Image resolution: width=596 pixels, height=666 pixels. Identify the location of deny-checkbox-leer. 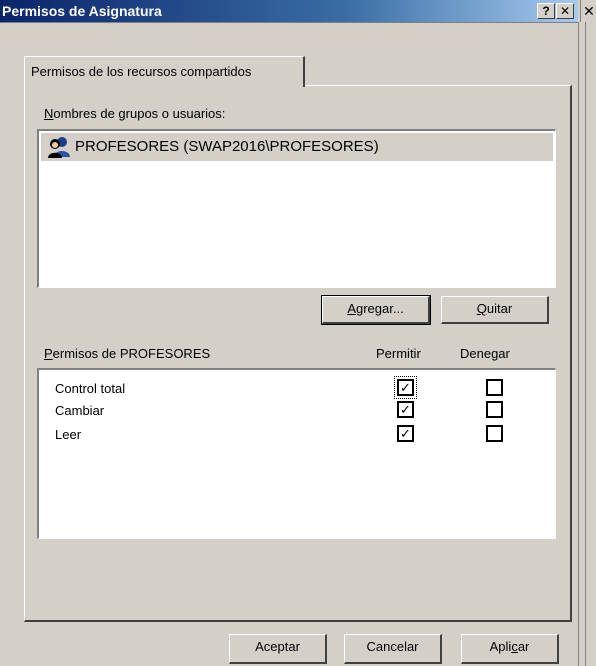
(494, 433).